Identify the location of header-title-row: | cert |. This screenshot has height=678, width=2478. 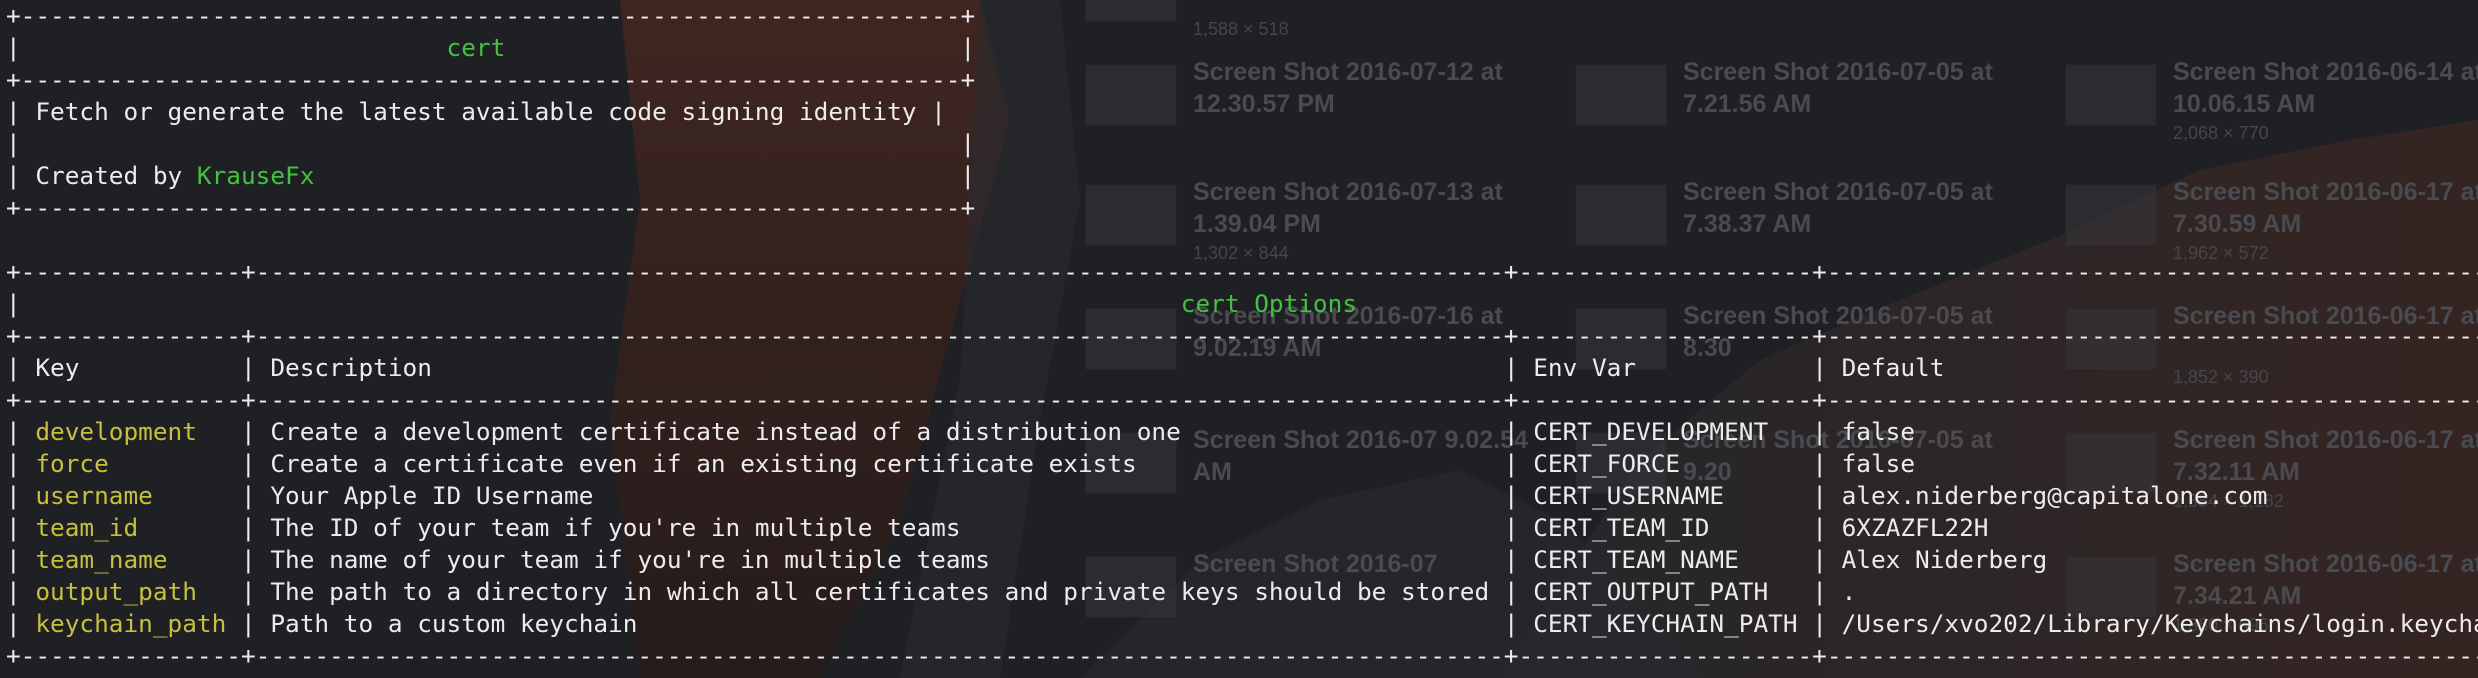
(491, 47).